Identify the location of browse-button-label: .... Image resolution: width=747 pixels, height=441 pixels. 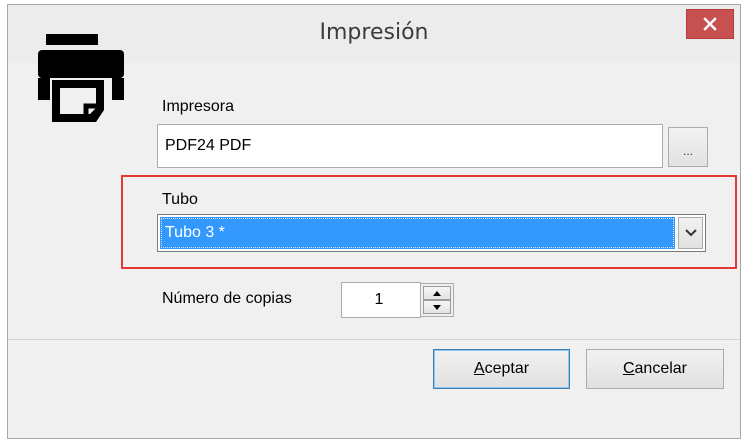
(687, 151).